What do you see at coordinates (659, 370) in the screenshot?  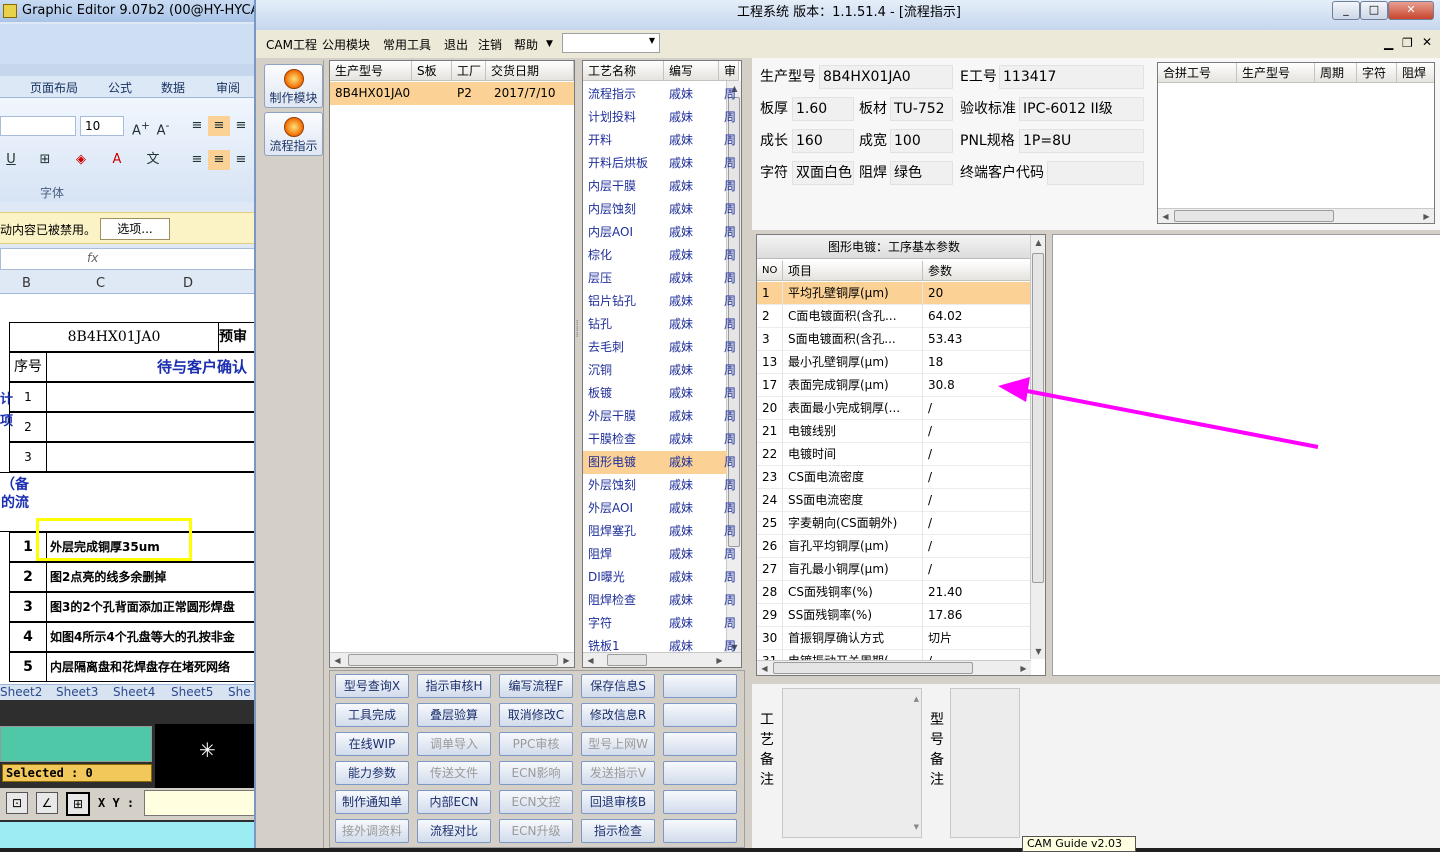 I see `process-row: 沉铜 戚妹 周` at bounding box center [659, 370].